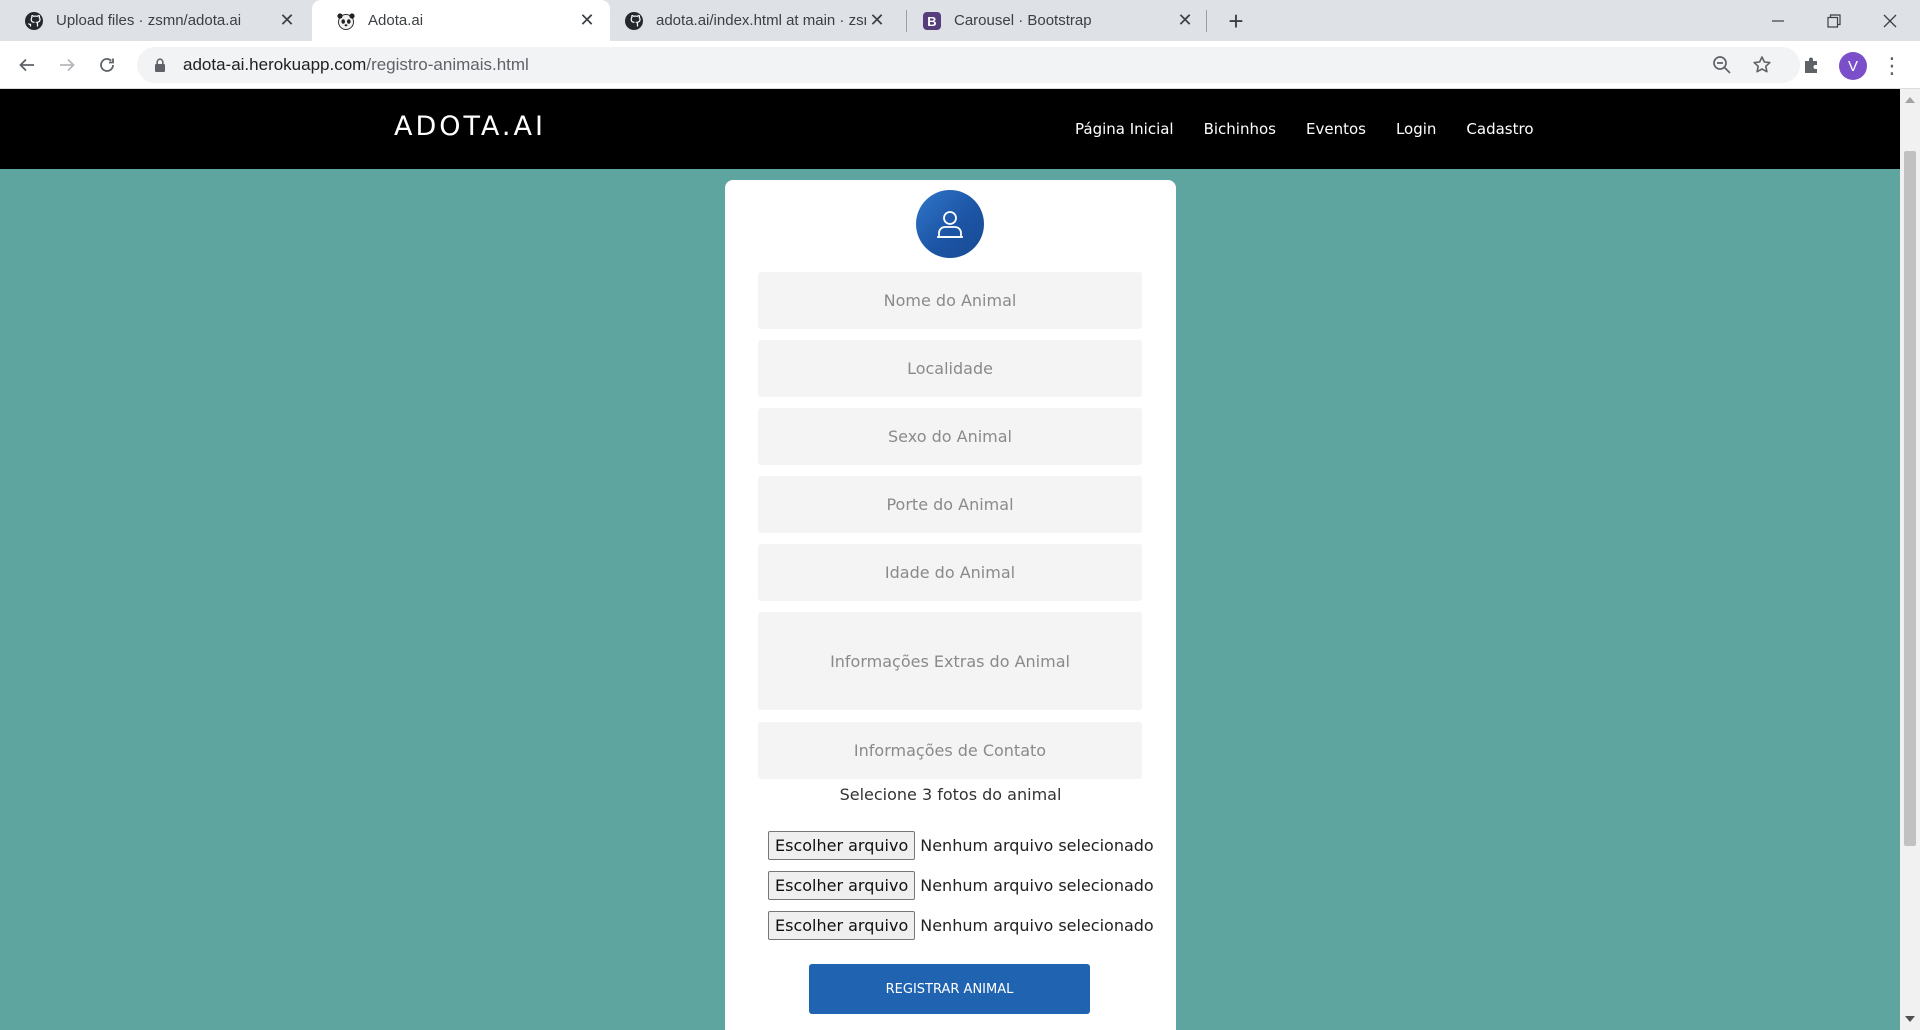 The height and width of the screenshot is (1030, 1920). Describe the element at coordinates (149, 20) in the screenshot. I see `tab-title: Upload files · zsmn/adota.ai` at that location.